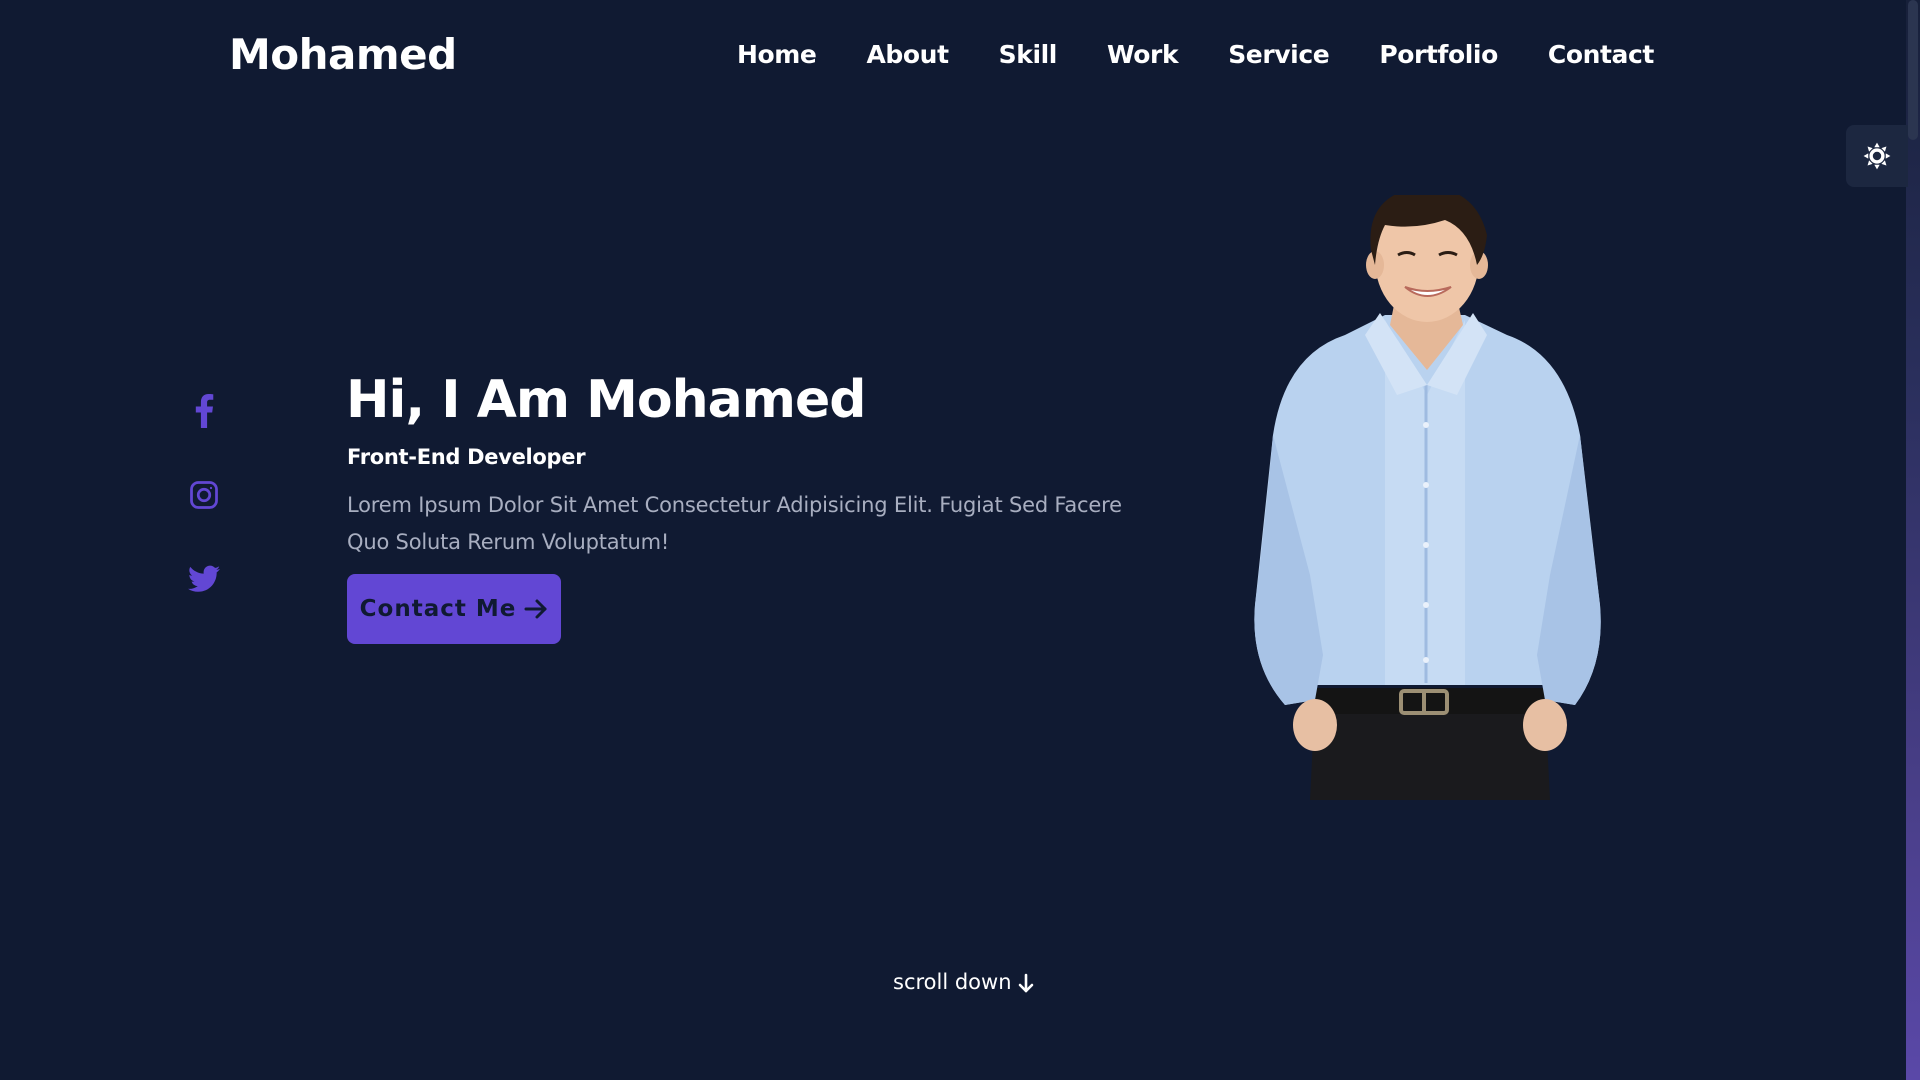  I want to click on hero-subtitle: Front-End Developer, so click(466, 457).